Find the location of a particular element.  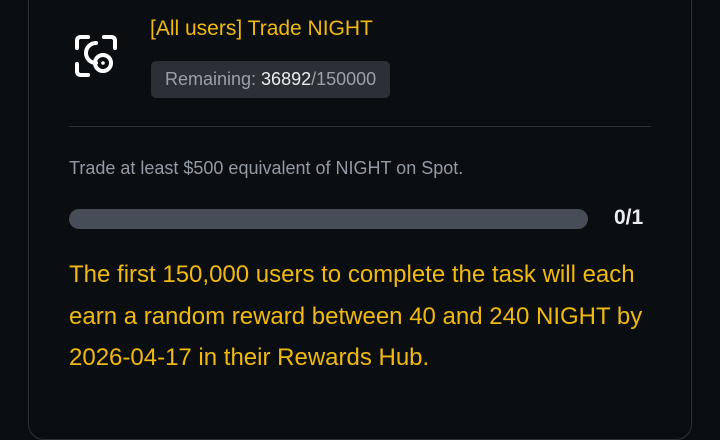

remaining-badge: Remaining: 36892 /150000 is located at coordinates (271, 79).